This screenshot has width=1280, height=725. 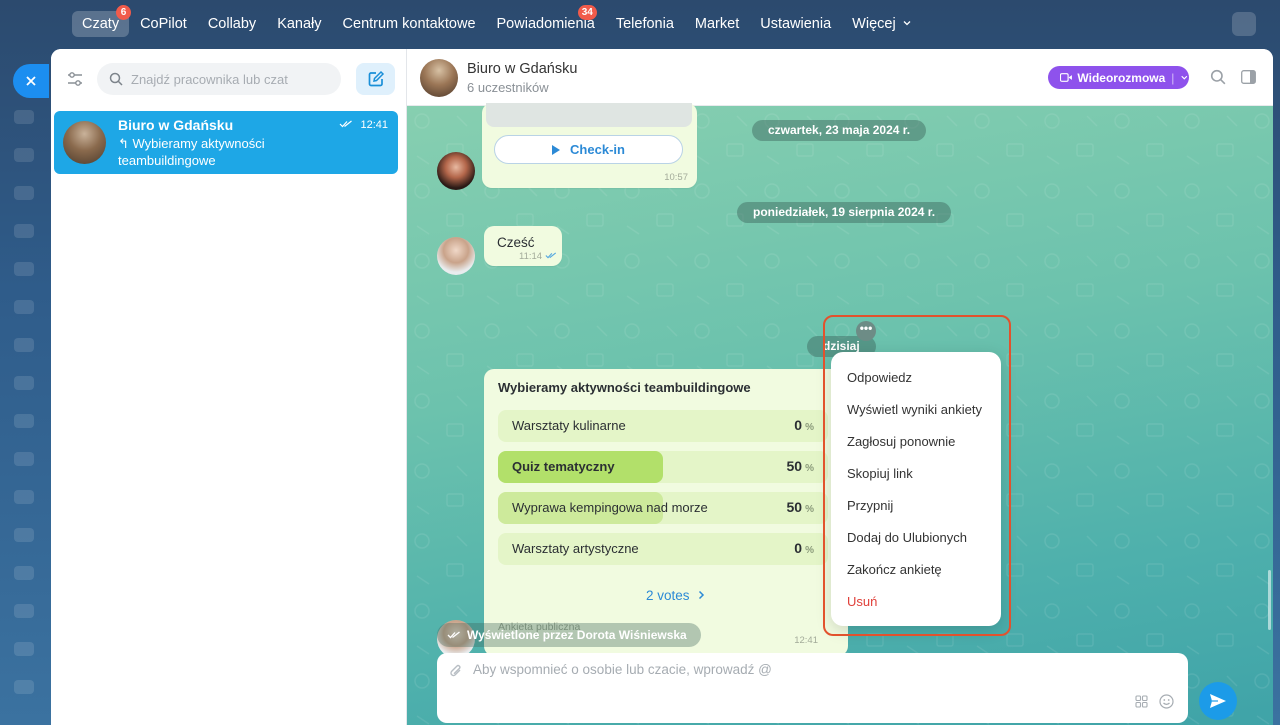 What do you see at coordinates (663, 508) in the screenshot?
I see `poll-option: Wyprawa kempingowa nad morze 50%` at bounding box center [663, 508].